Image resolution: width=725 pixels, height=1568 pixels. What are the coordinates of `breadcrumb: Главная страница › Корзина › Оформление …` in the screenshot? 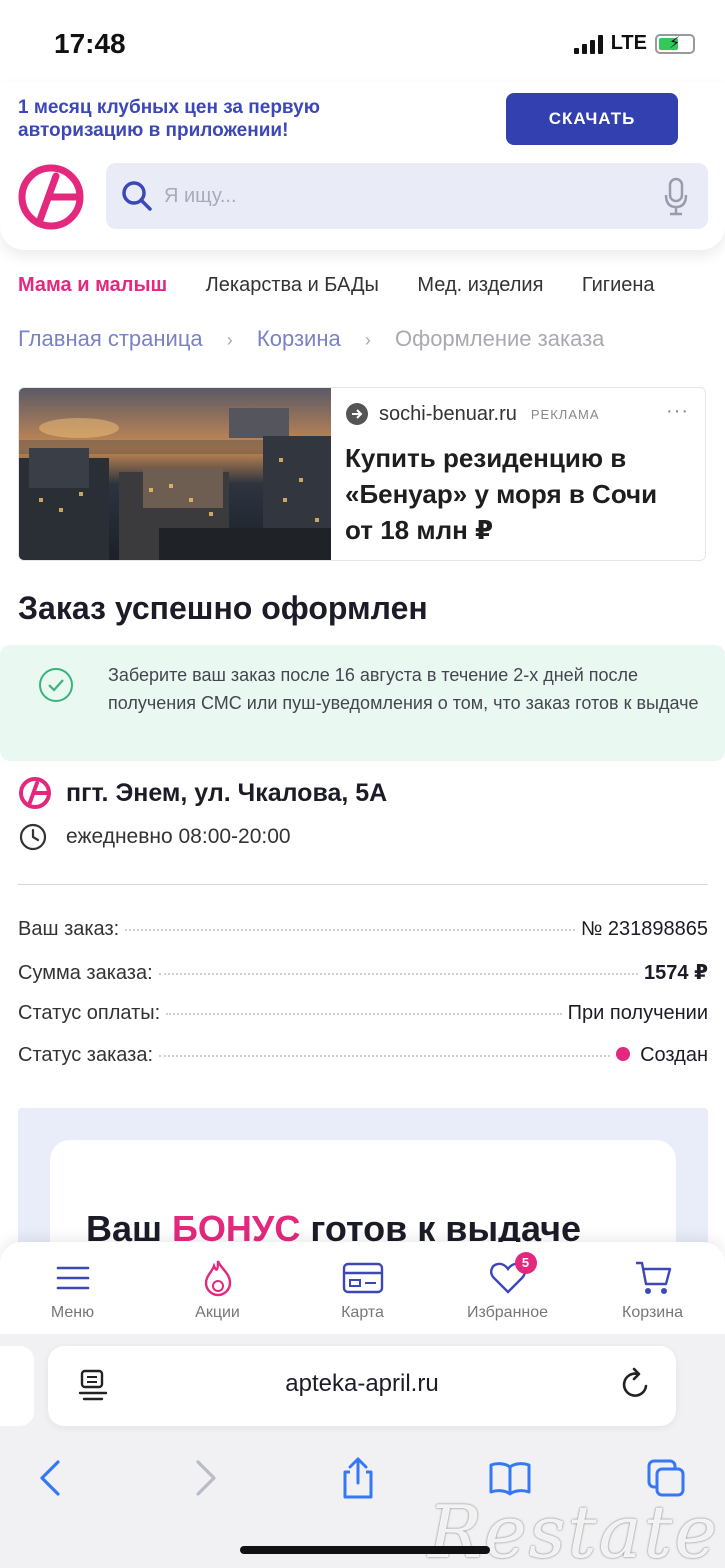 It's located at (371, 342).